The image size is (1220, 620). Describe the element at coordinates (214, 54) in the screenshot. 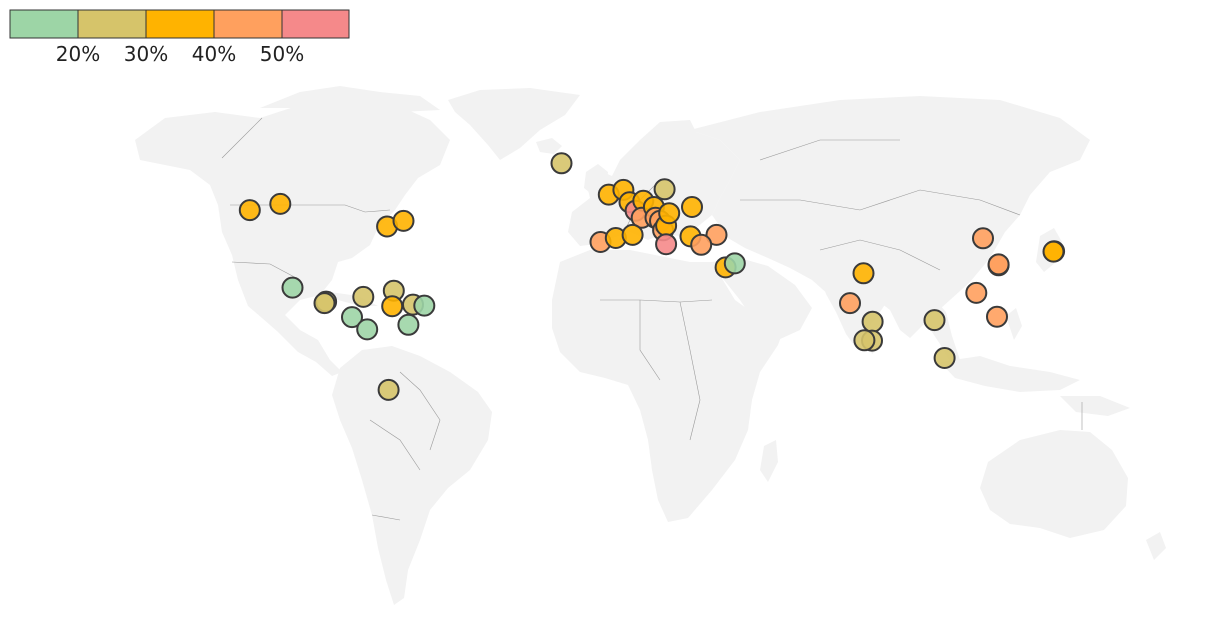

I see `legend-tick-label: 40%` at that location.